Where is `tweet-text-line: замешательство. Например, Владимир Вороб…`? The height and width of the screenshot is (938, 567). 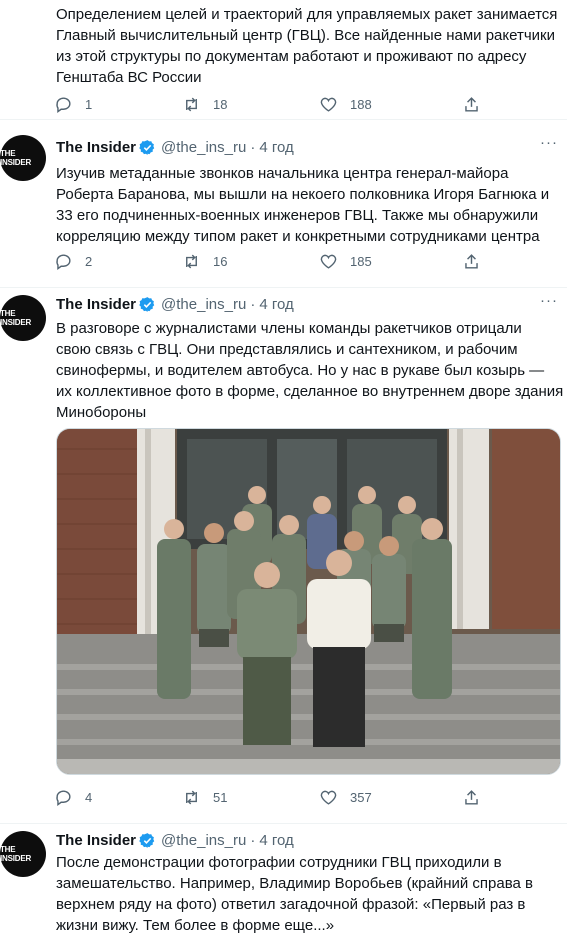
tweet-text-line: замешательство. Например, Владимир Вороб… is located at coordinates (294, 883).